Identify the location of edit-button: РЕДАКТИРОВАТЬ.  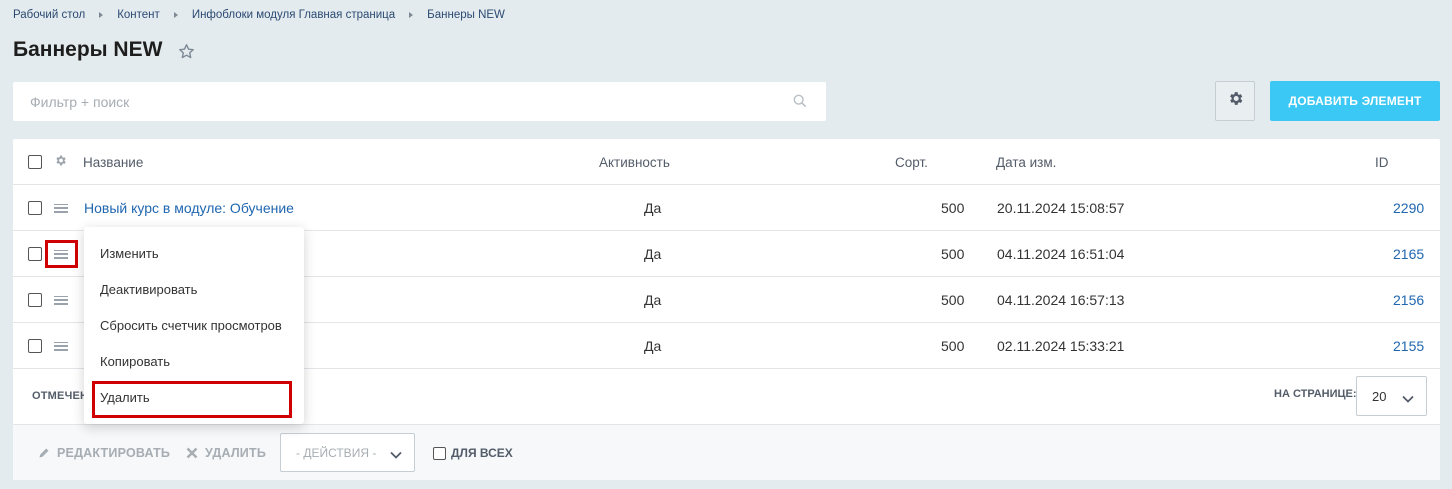
(104, 453).